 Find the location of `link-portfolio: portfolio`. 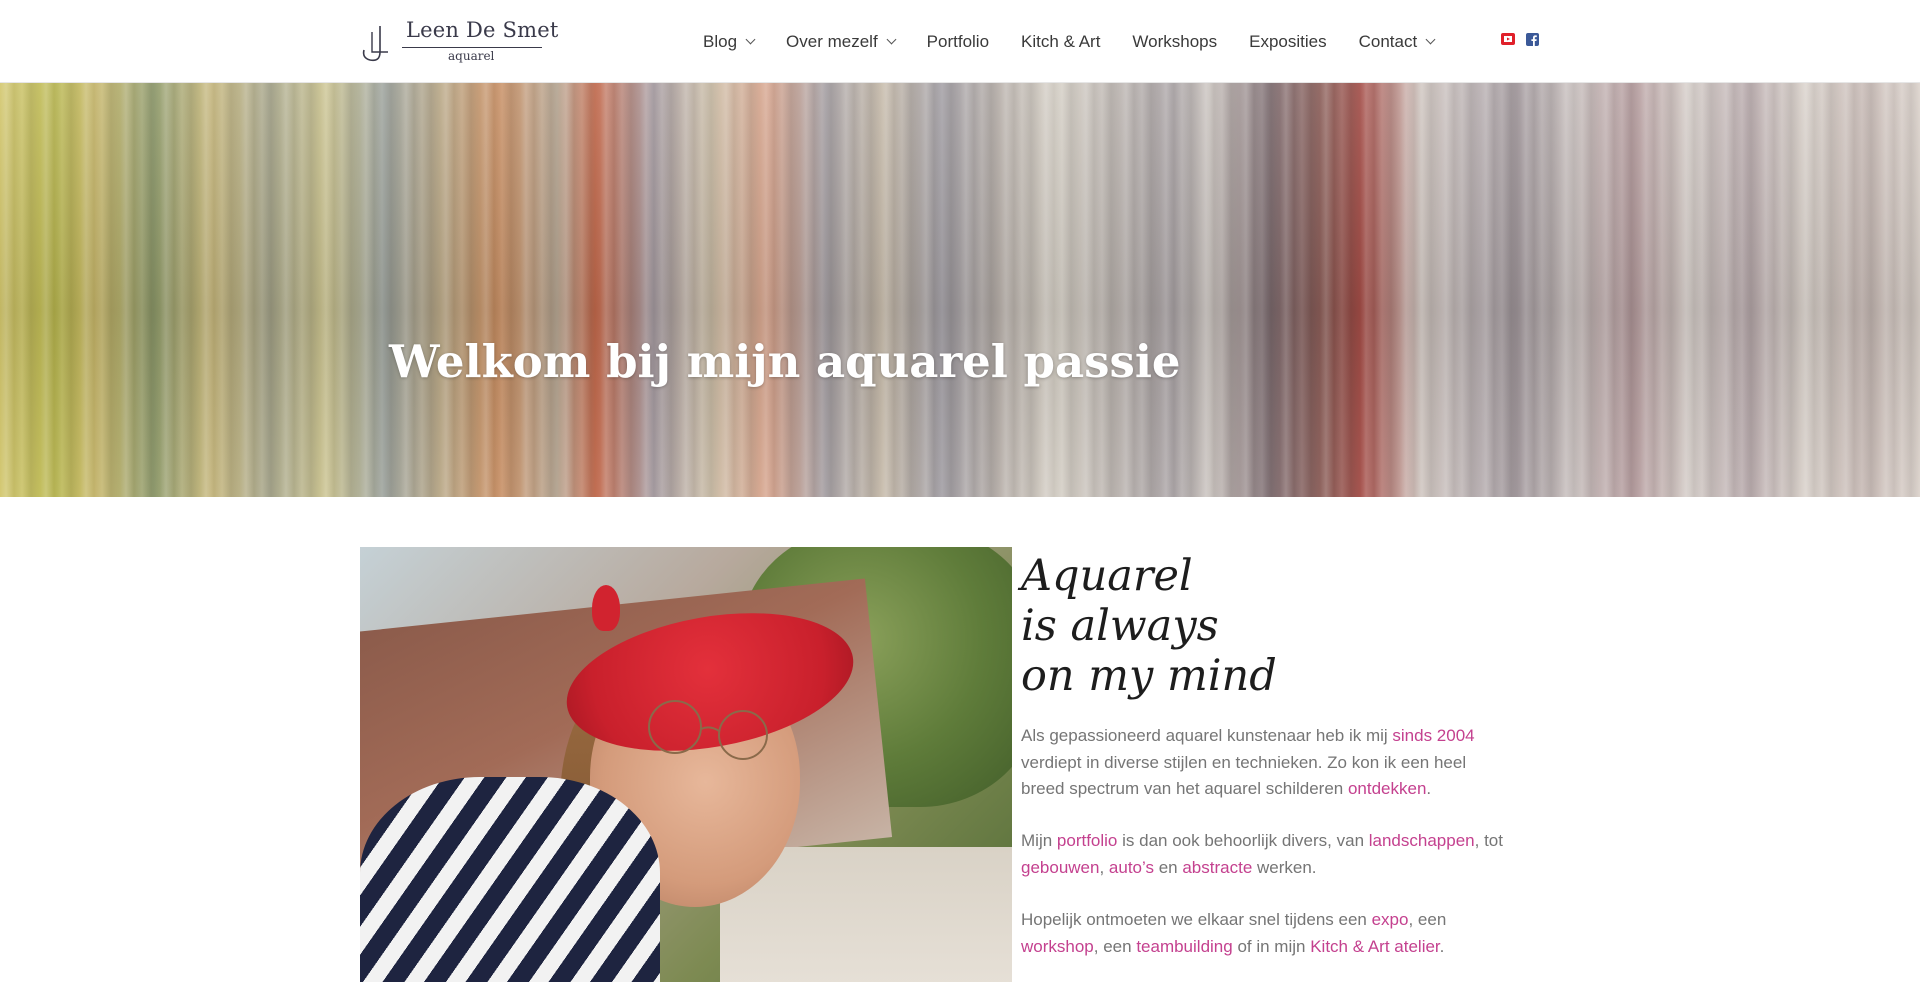

link-portfolio: portfolio is located at coordinates (1087, 840).